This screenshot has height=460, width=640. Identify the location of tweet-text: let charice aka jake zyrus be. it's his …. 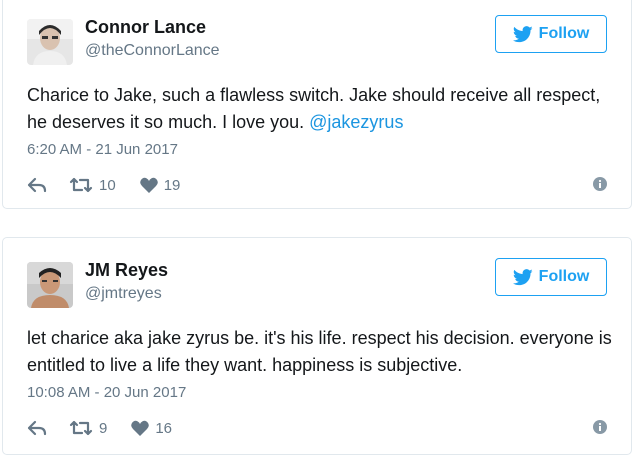
(322, 352).